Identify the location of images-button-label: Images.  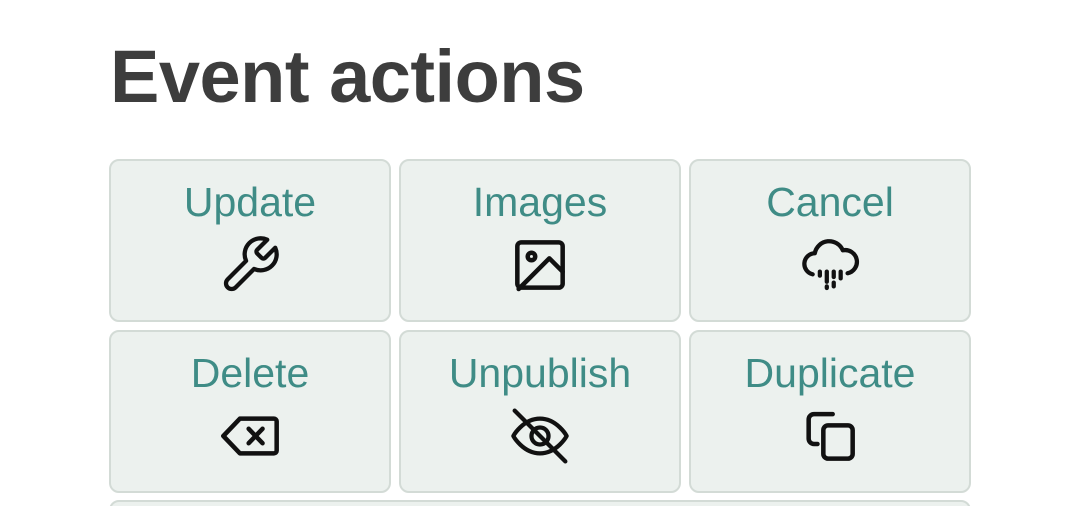
(540, 202).